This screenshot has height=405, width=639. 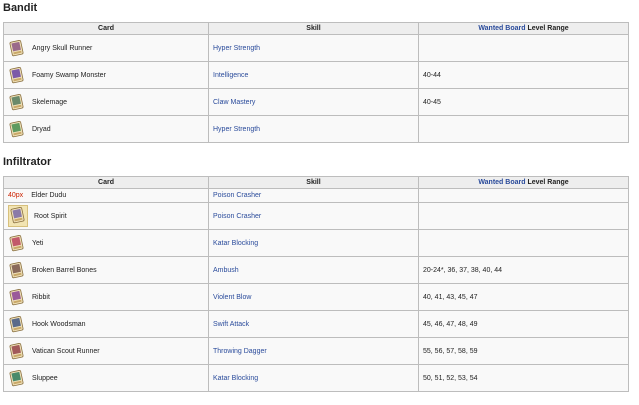 I want to click on skill-link: Throwing Dagger, so click(x=240, y=351).